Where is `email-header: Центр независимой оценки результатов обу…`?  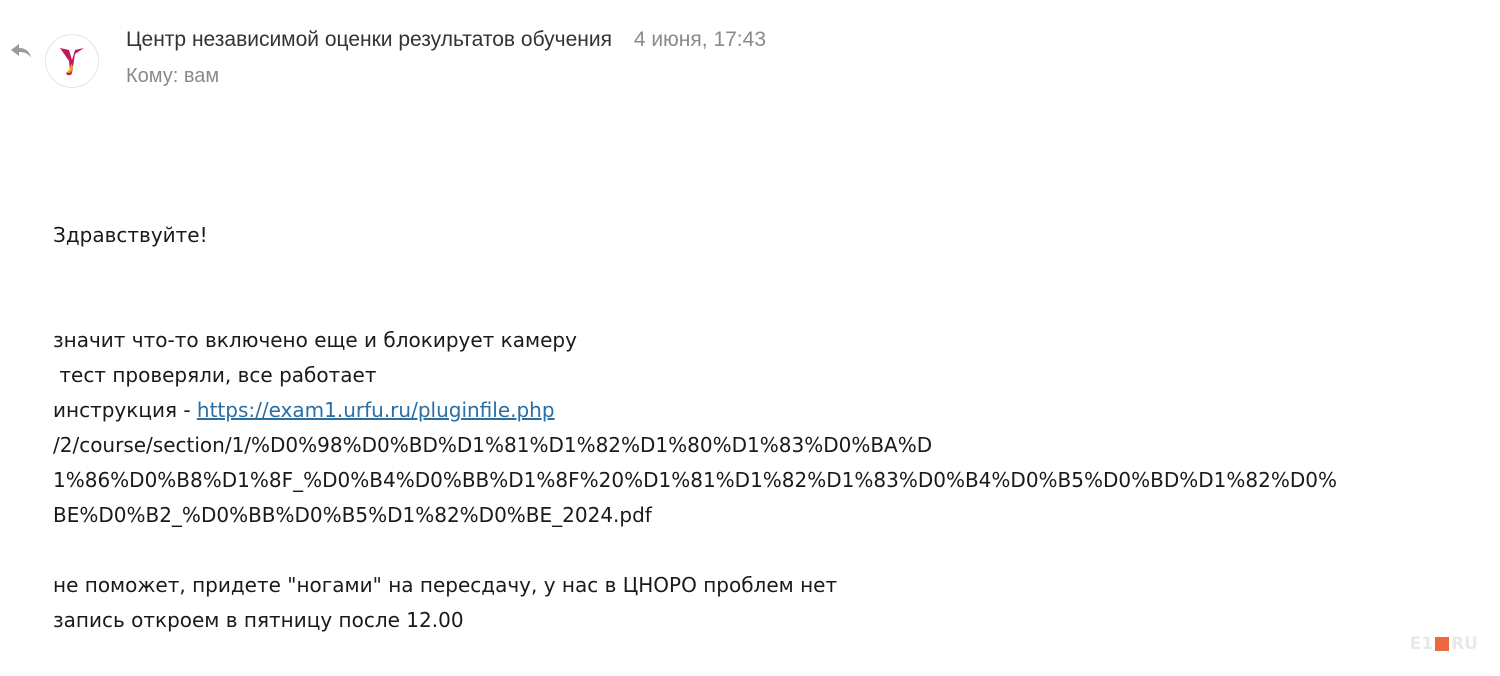 email-header: Центр независимой оценки результатов обу… is located at coordinates (446, 58).